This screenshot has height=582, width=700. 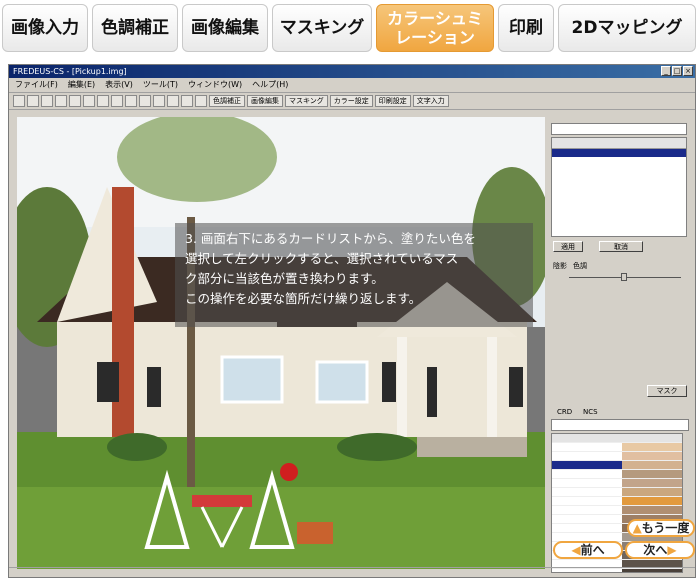 What do you see at coordinates (590, 412) in the screenshot?
I see `tab-ncs: NCS` at bounding box center [590, 412].